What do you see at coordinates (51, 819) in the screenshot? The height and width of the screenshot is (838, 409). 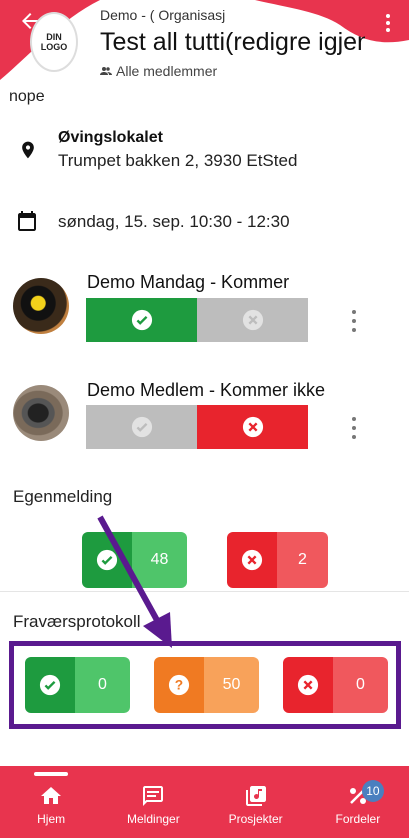 I see `nav-label: Hjem` at bounding box center [51, 819].